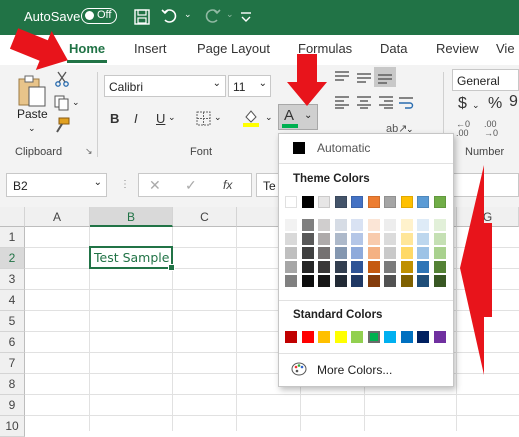 The image size is (519, 437). I want to click on borders-icon, so click(203, 120).